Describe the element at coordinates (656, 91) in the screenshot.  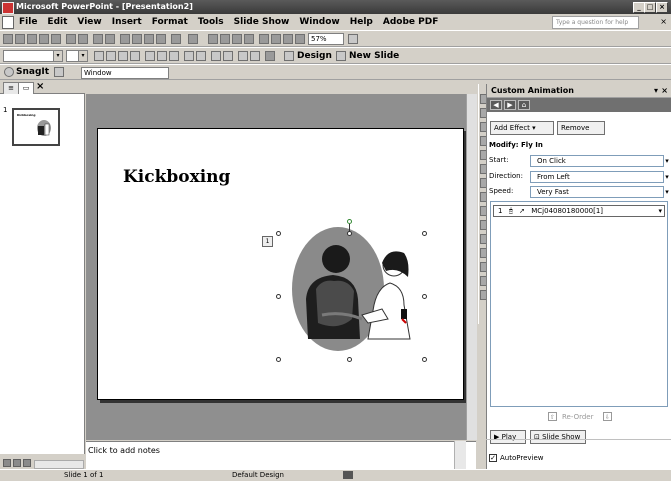
I see `task-pane-menu-icon: ▾` at that location.